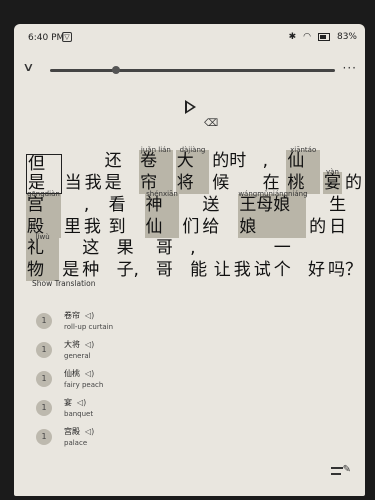  I want to click on status-time: 6:40 PM, so click(46, 38).